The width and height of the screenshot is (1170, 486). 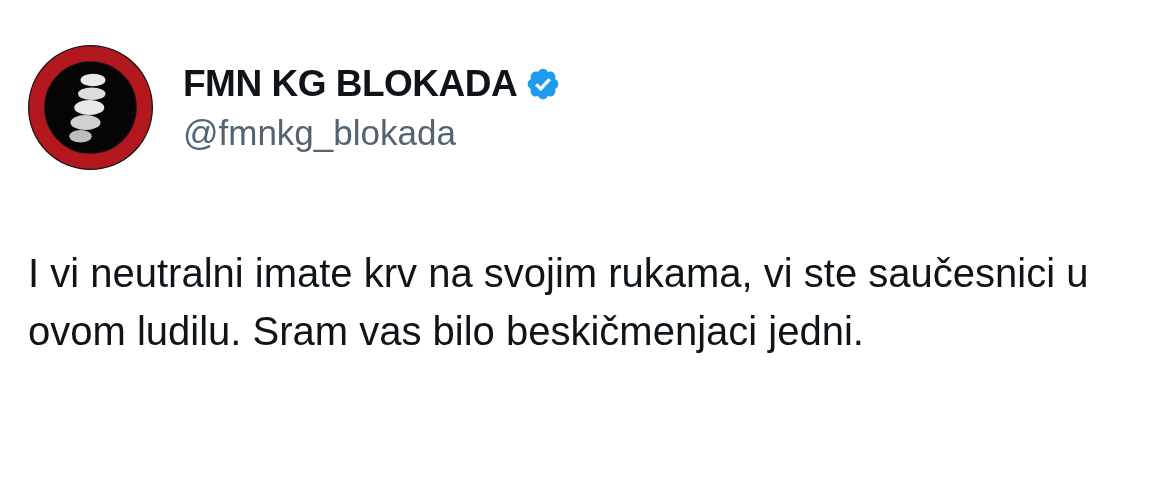 I want to click on author-name: FMN KG BLOKADA, so click(x=350, y=83).